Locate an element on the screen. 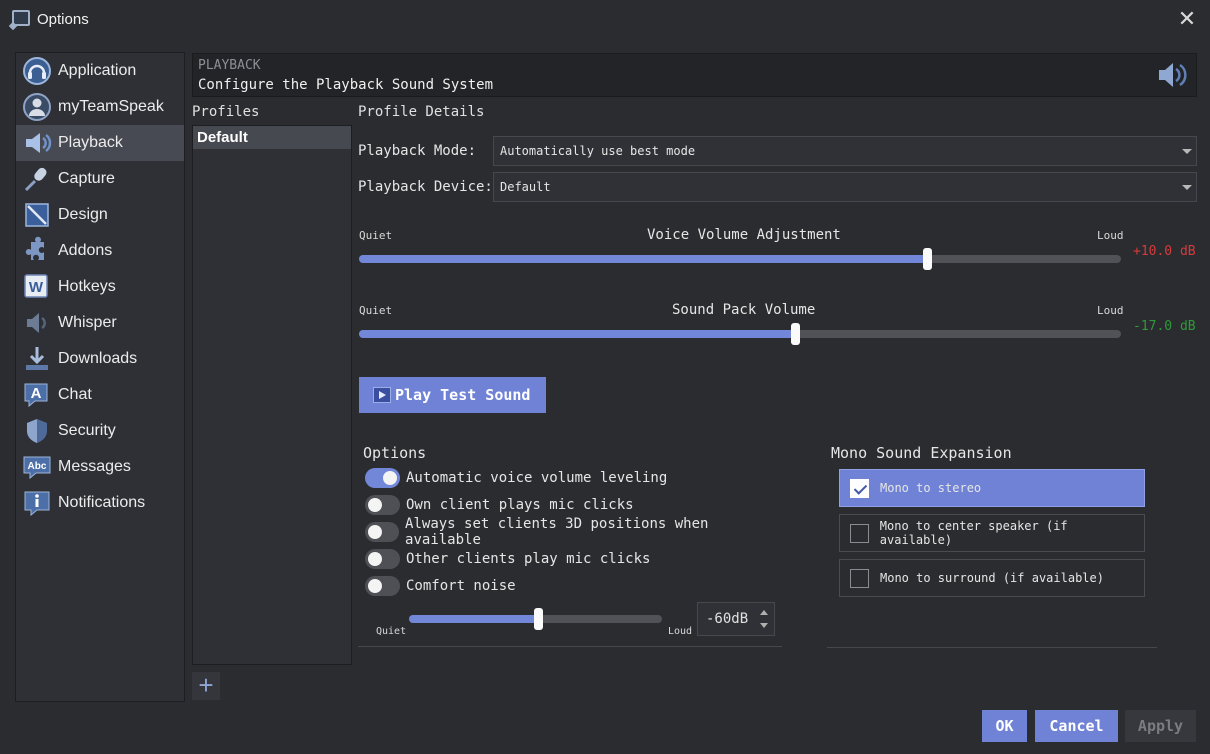 The width and height of the screenshot is (1210, 754). play-test-sound-button: Play Test Sound is located at coordinates (452, 395).